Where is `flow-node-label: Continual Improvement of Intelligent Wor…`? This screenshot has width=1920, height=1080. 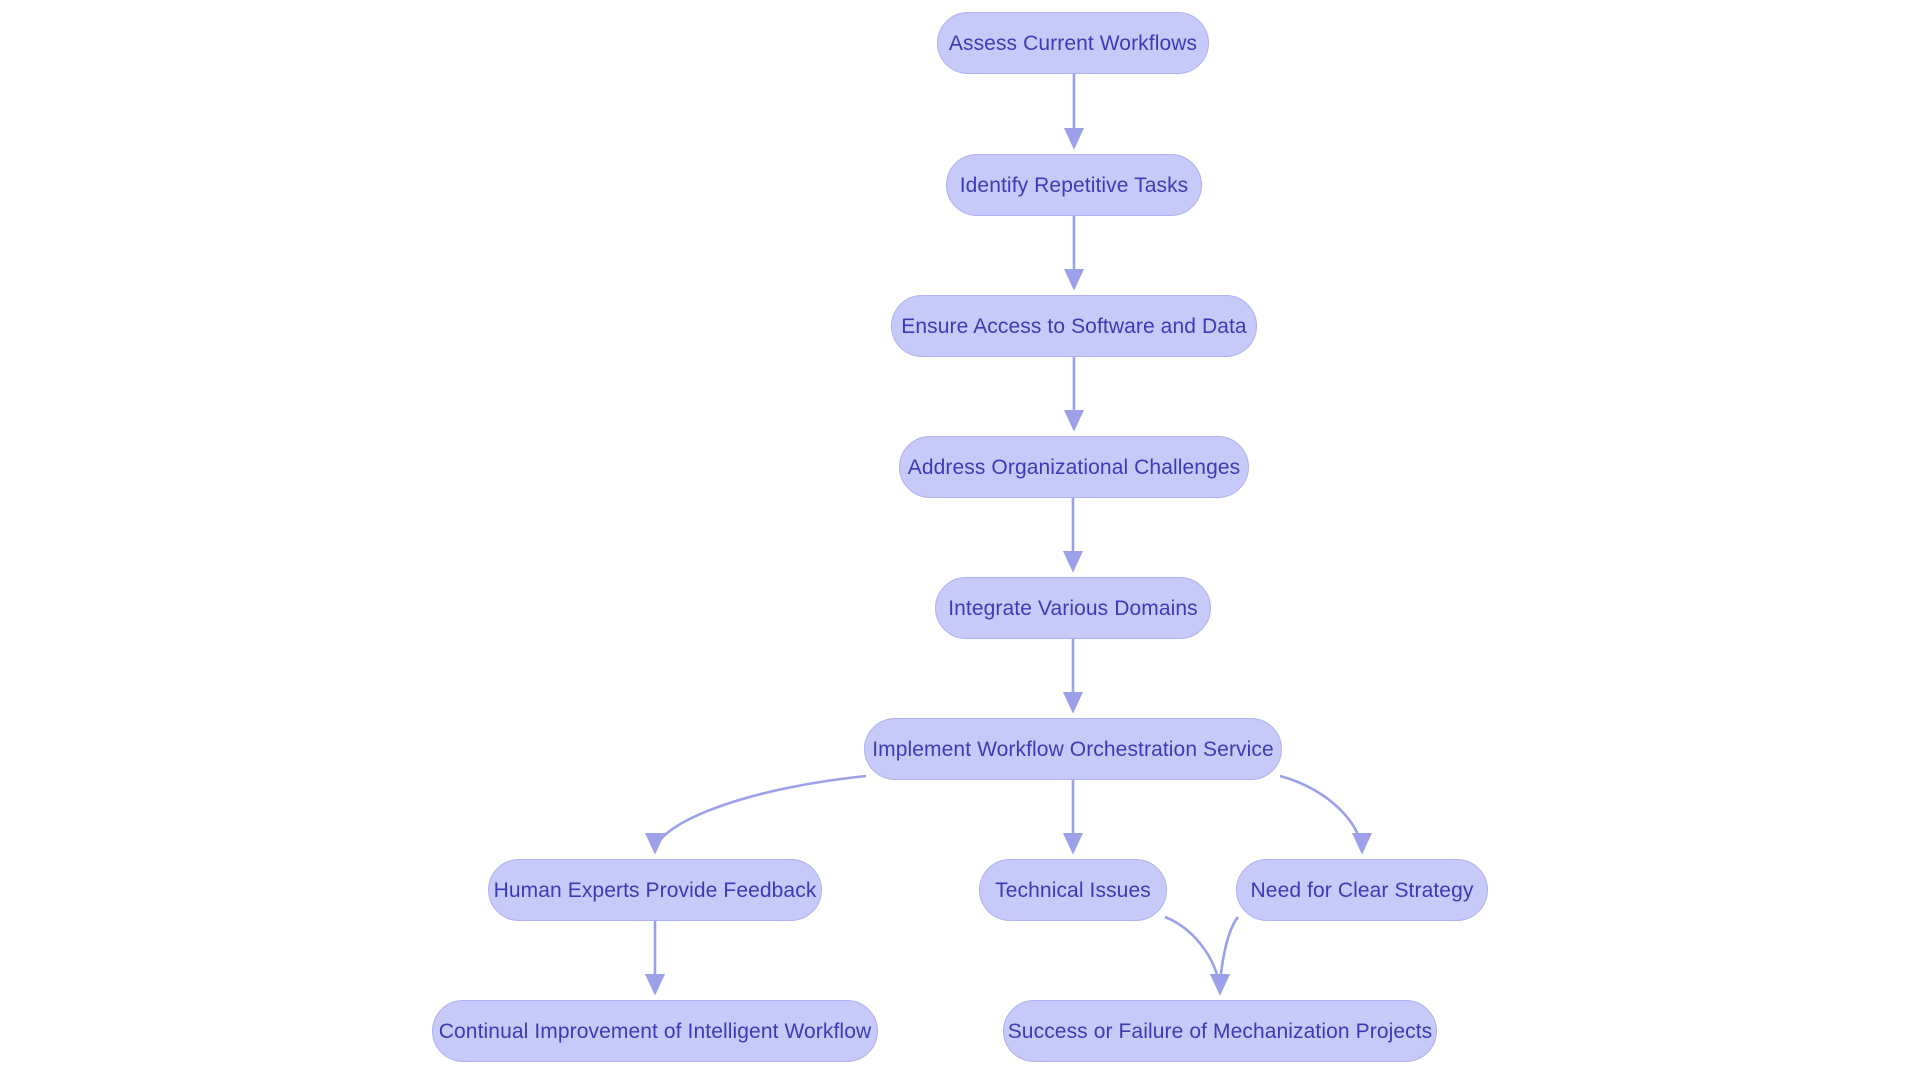
flow-node-label: Continual Improvement of Intelligent Wor… is located at coordinates (655, 1031).